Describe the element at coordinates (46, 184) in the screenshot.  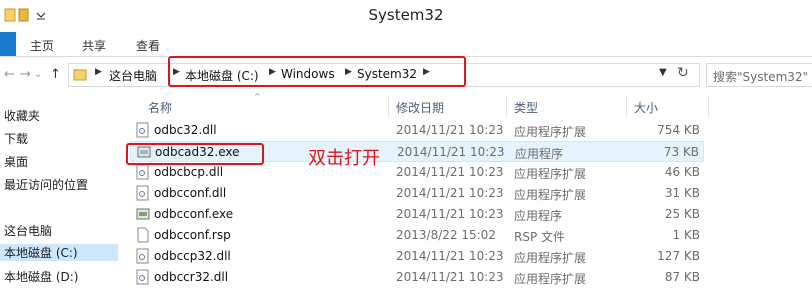
I see `sidebar-item-recent-places: 最近访问的位置` at that location.